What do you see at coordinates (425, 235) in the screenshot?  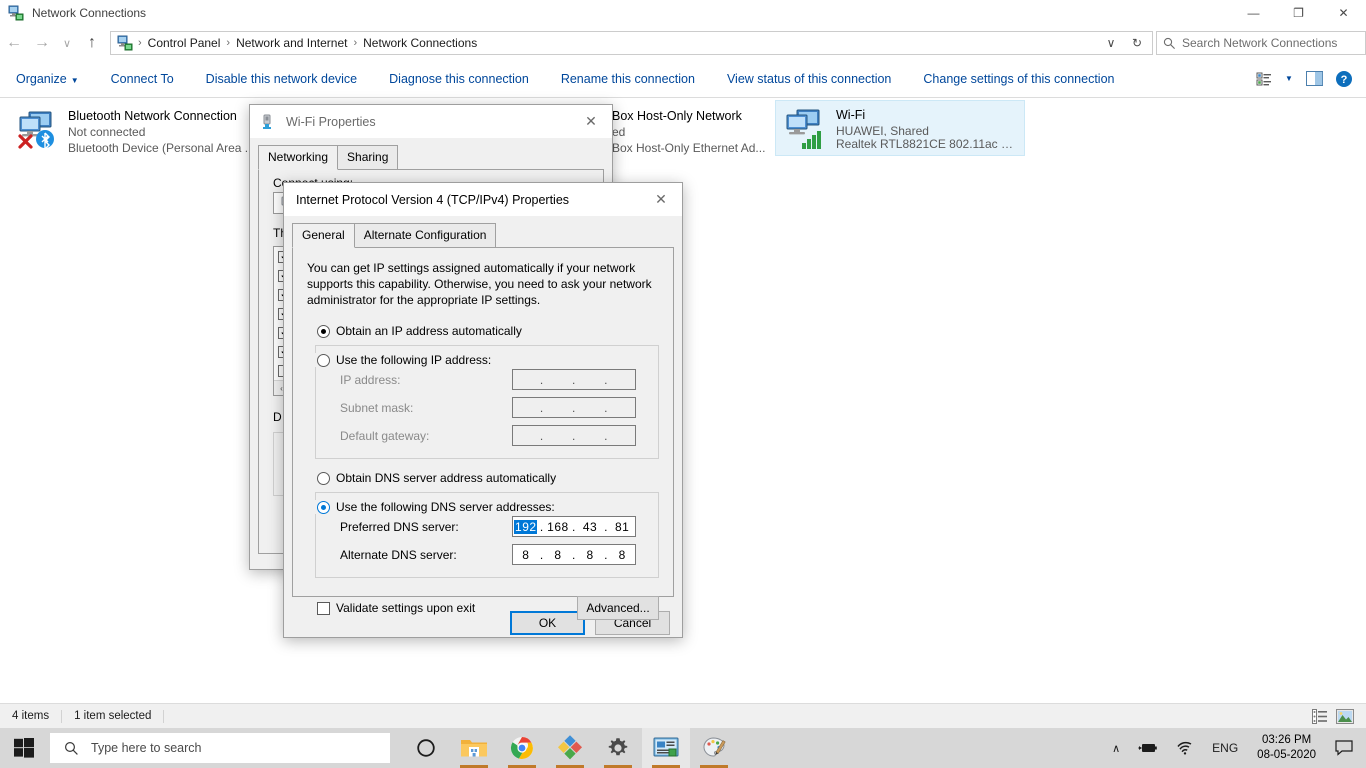 I see `tab-alternate-configuration: Alternate Configuration` at bounding box center [425, 235].